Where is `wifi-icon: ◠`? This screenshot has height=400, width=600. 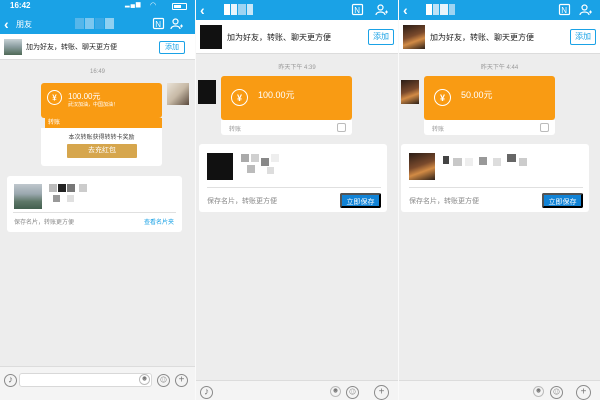
wifi-icon: ◠ is located at coordinates (153, 5).